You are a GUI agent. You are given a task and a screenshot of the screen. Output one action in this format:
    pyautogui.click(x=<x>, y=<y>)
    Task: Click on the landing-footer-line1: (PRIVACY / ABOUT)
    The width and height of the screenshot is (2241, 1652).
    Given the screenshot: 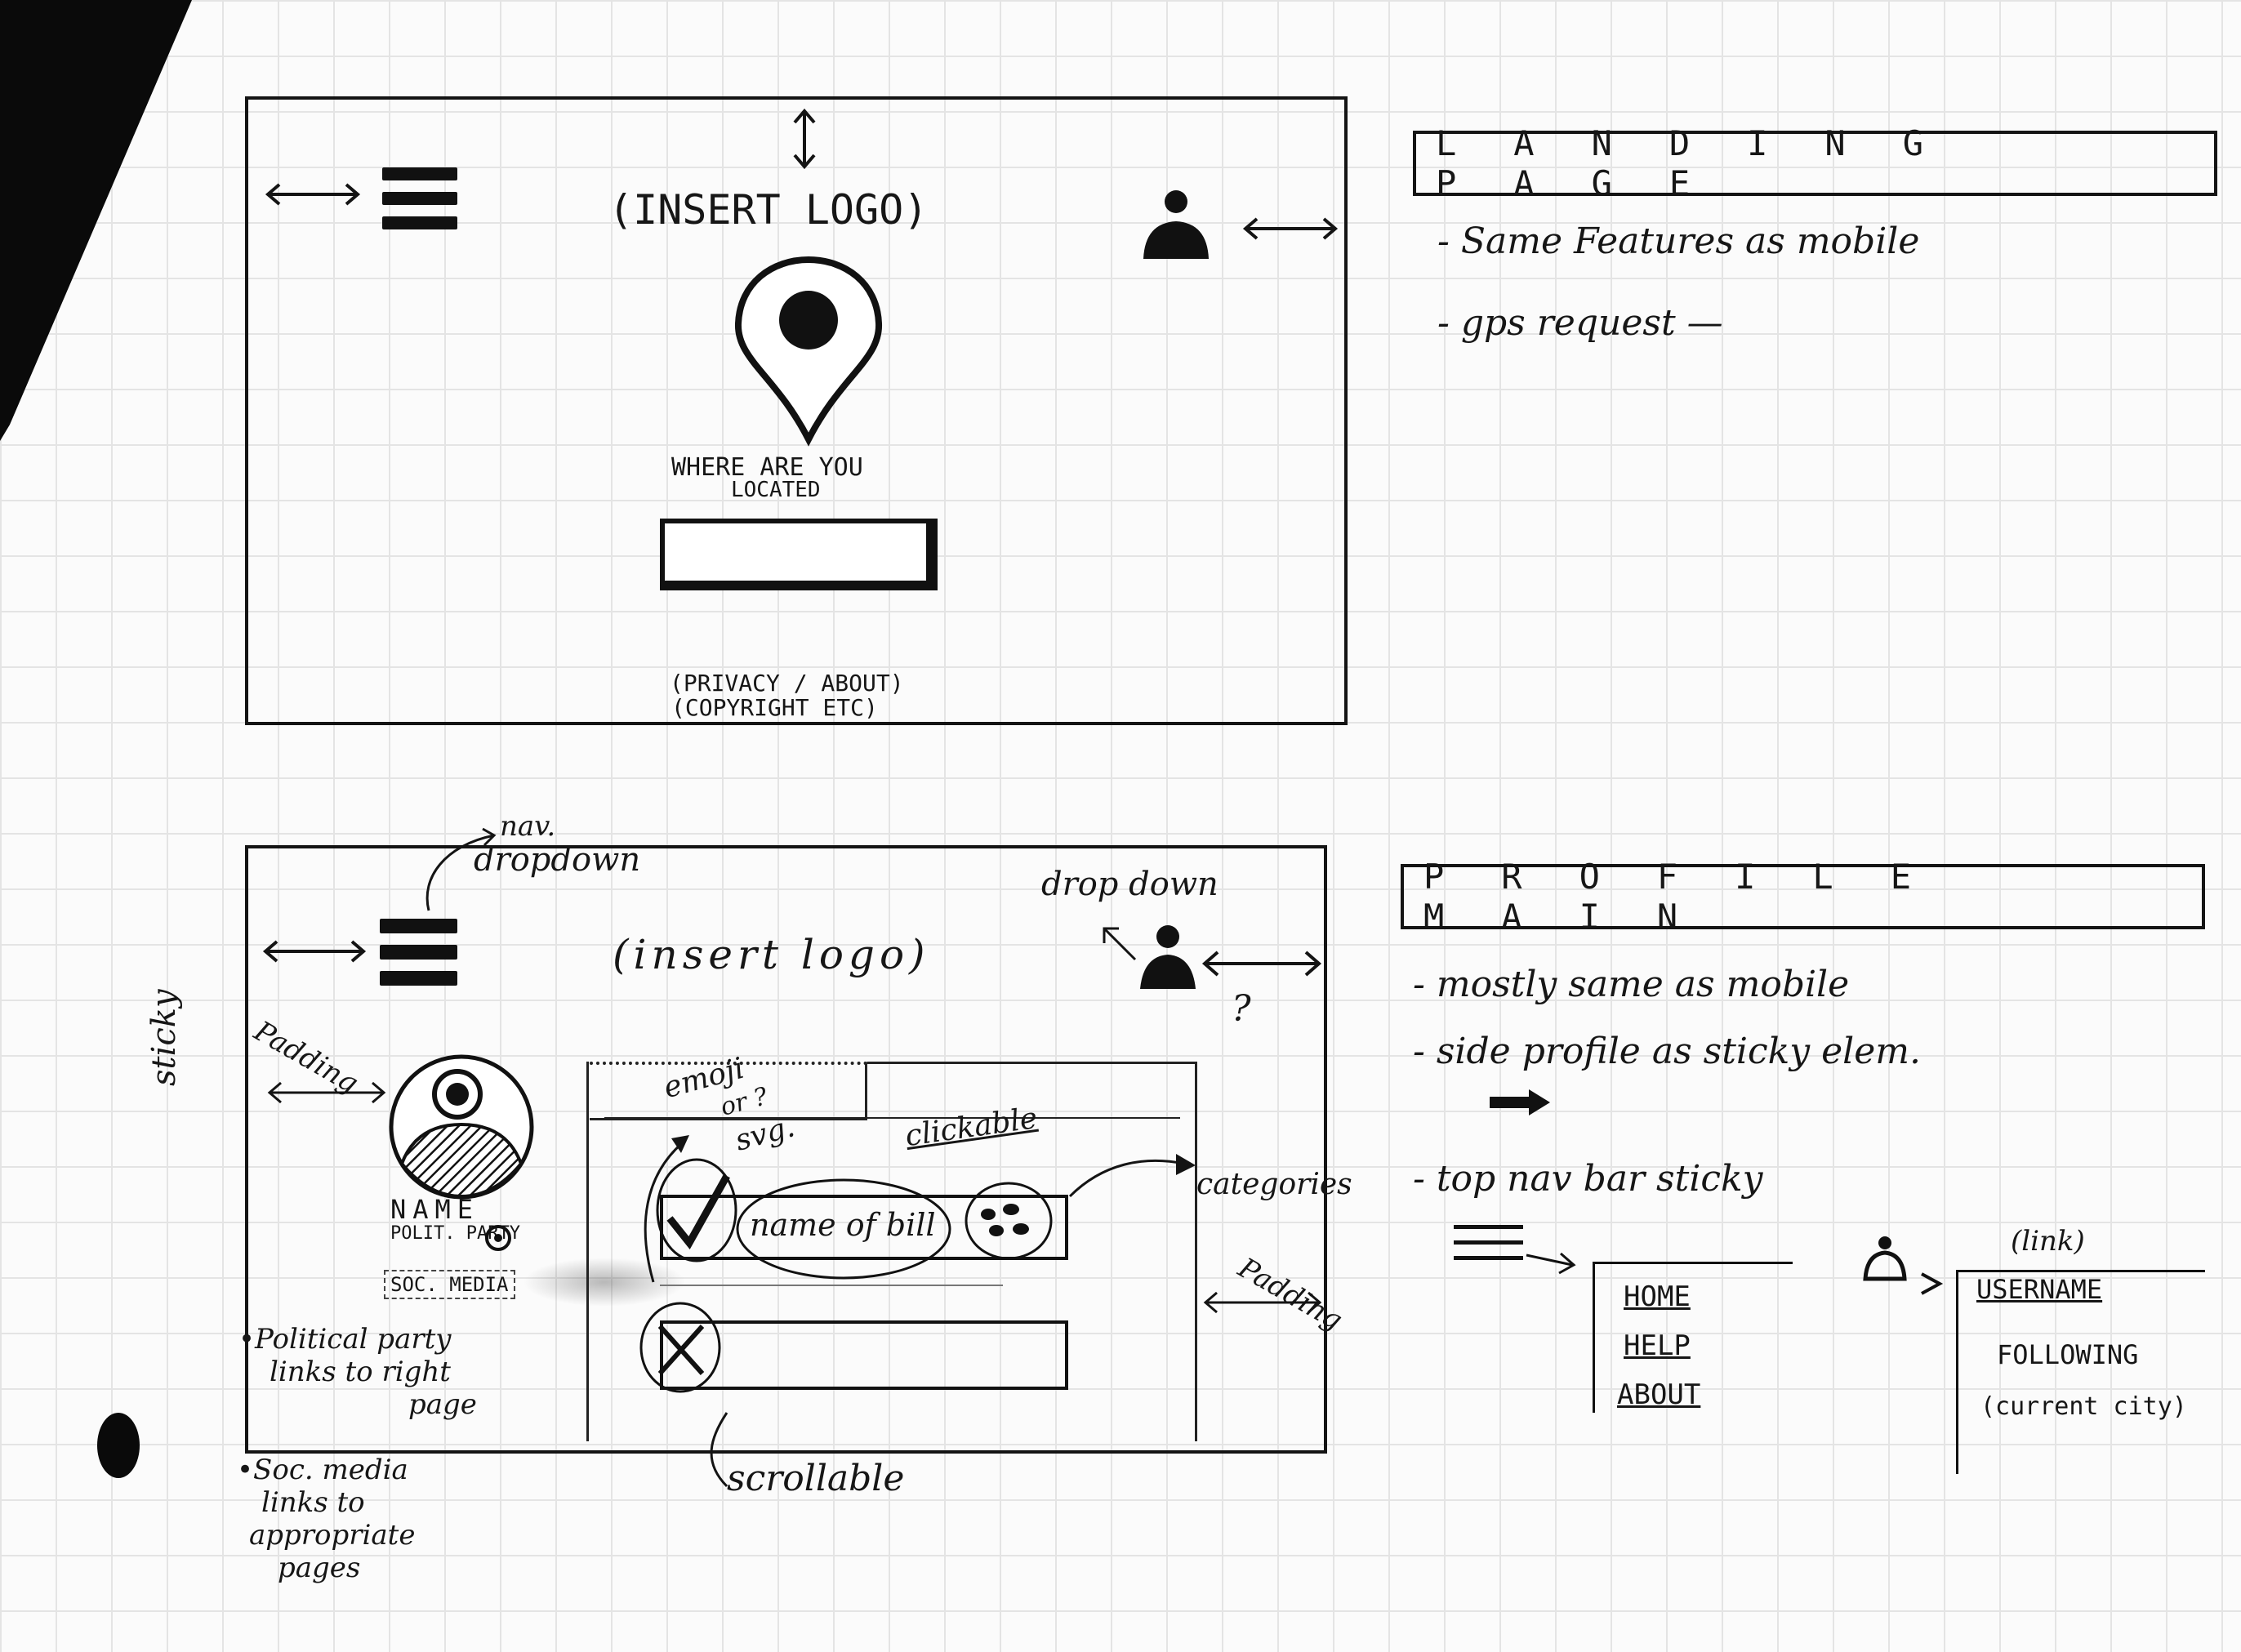 What is the action you would take?
    pyautogui.click(x=787, y=683)
    